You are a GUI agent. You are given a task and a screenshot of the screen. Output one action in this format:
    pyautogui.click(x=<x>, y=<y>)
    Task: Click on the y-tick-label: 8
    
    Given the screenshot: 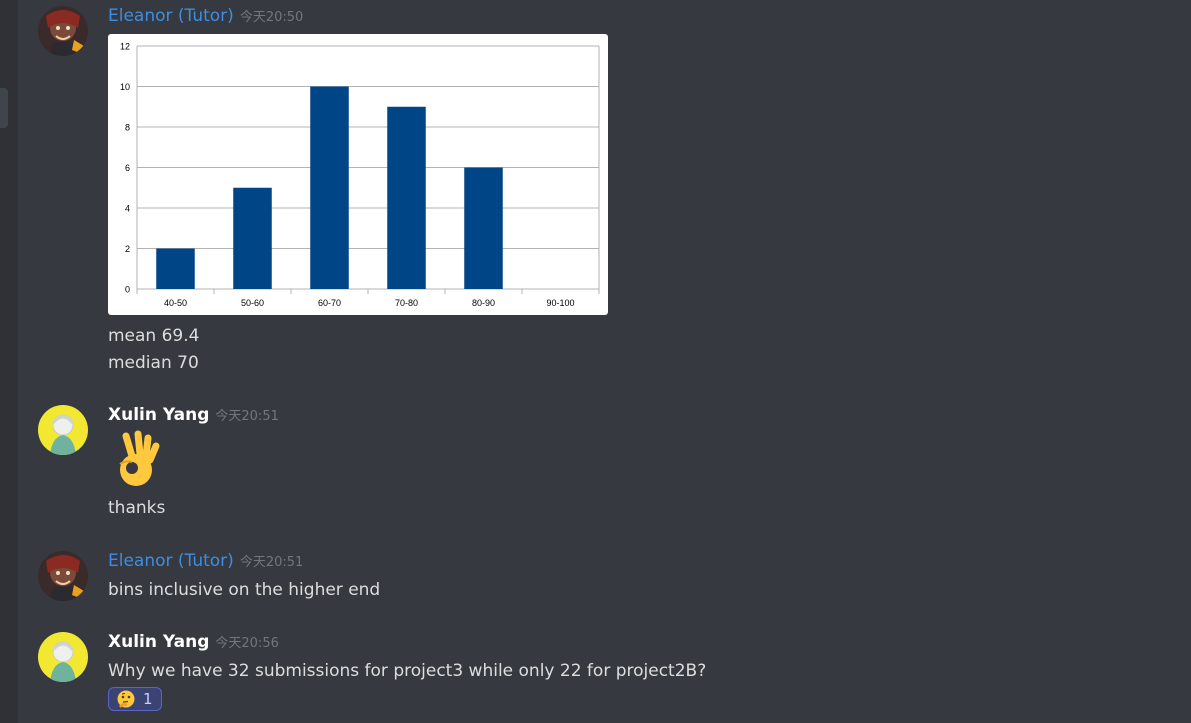 What is the action you would take?
    pyautogui.click(x=127, y=128)
    